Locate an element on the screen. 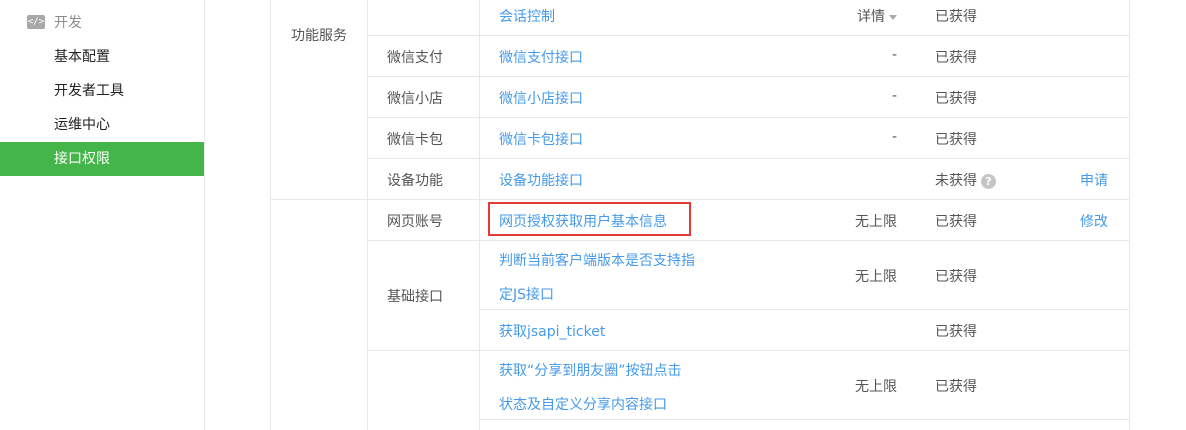 Image resolution: width=1186 pixels, height=430 pixels. api-name-line2: 状态及自定义分享内容接口 is located at coordinates (583, 405).